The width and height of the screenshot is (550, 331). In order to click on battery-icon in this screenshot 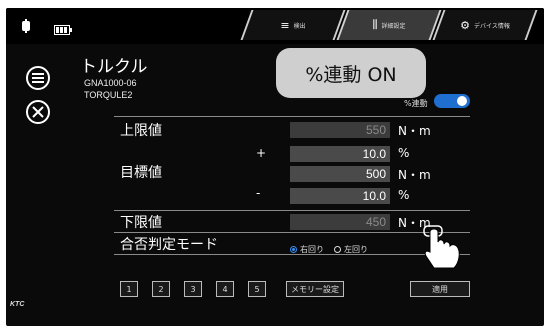, I will do `click(63, 29)`.